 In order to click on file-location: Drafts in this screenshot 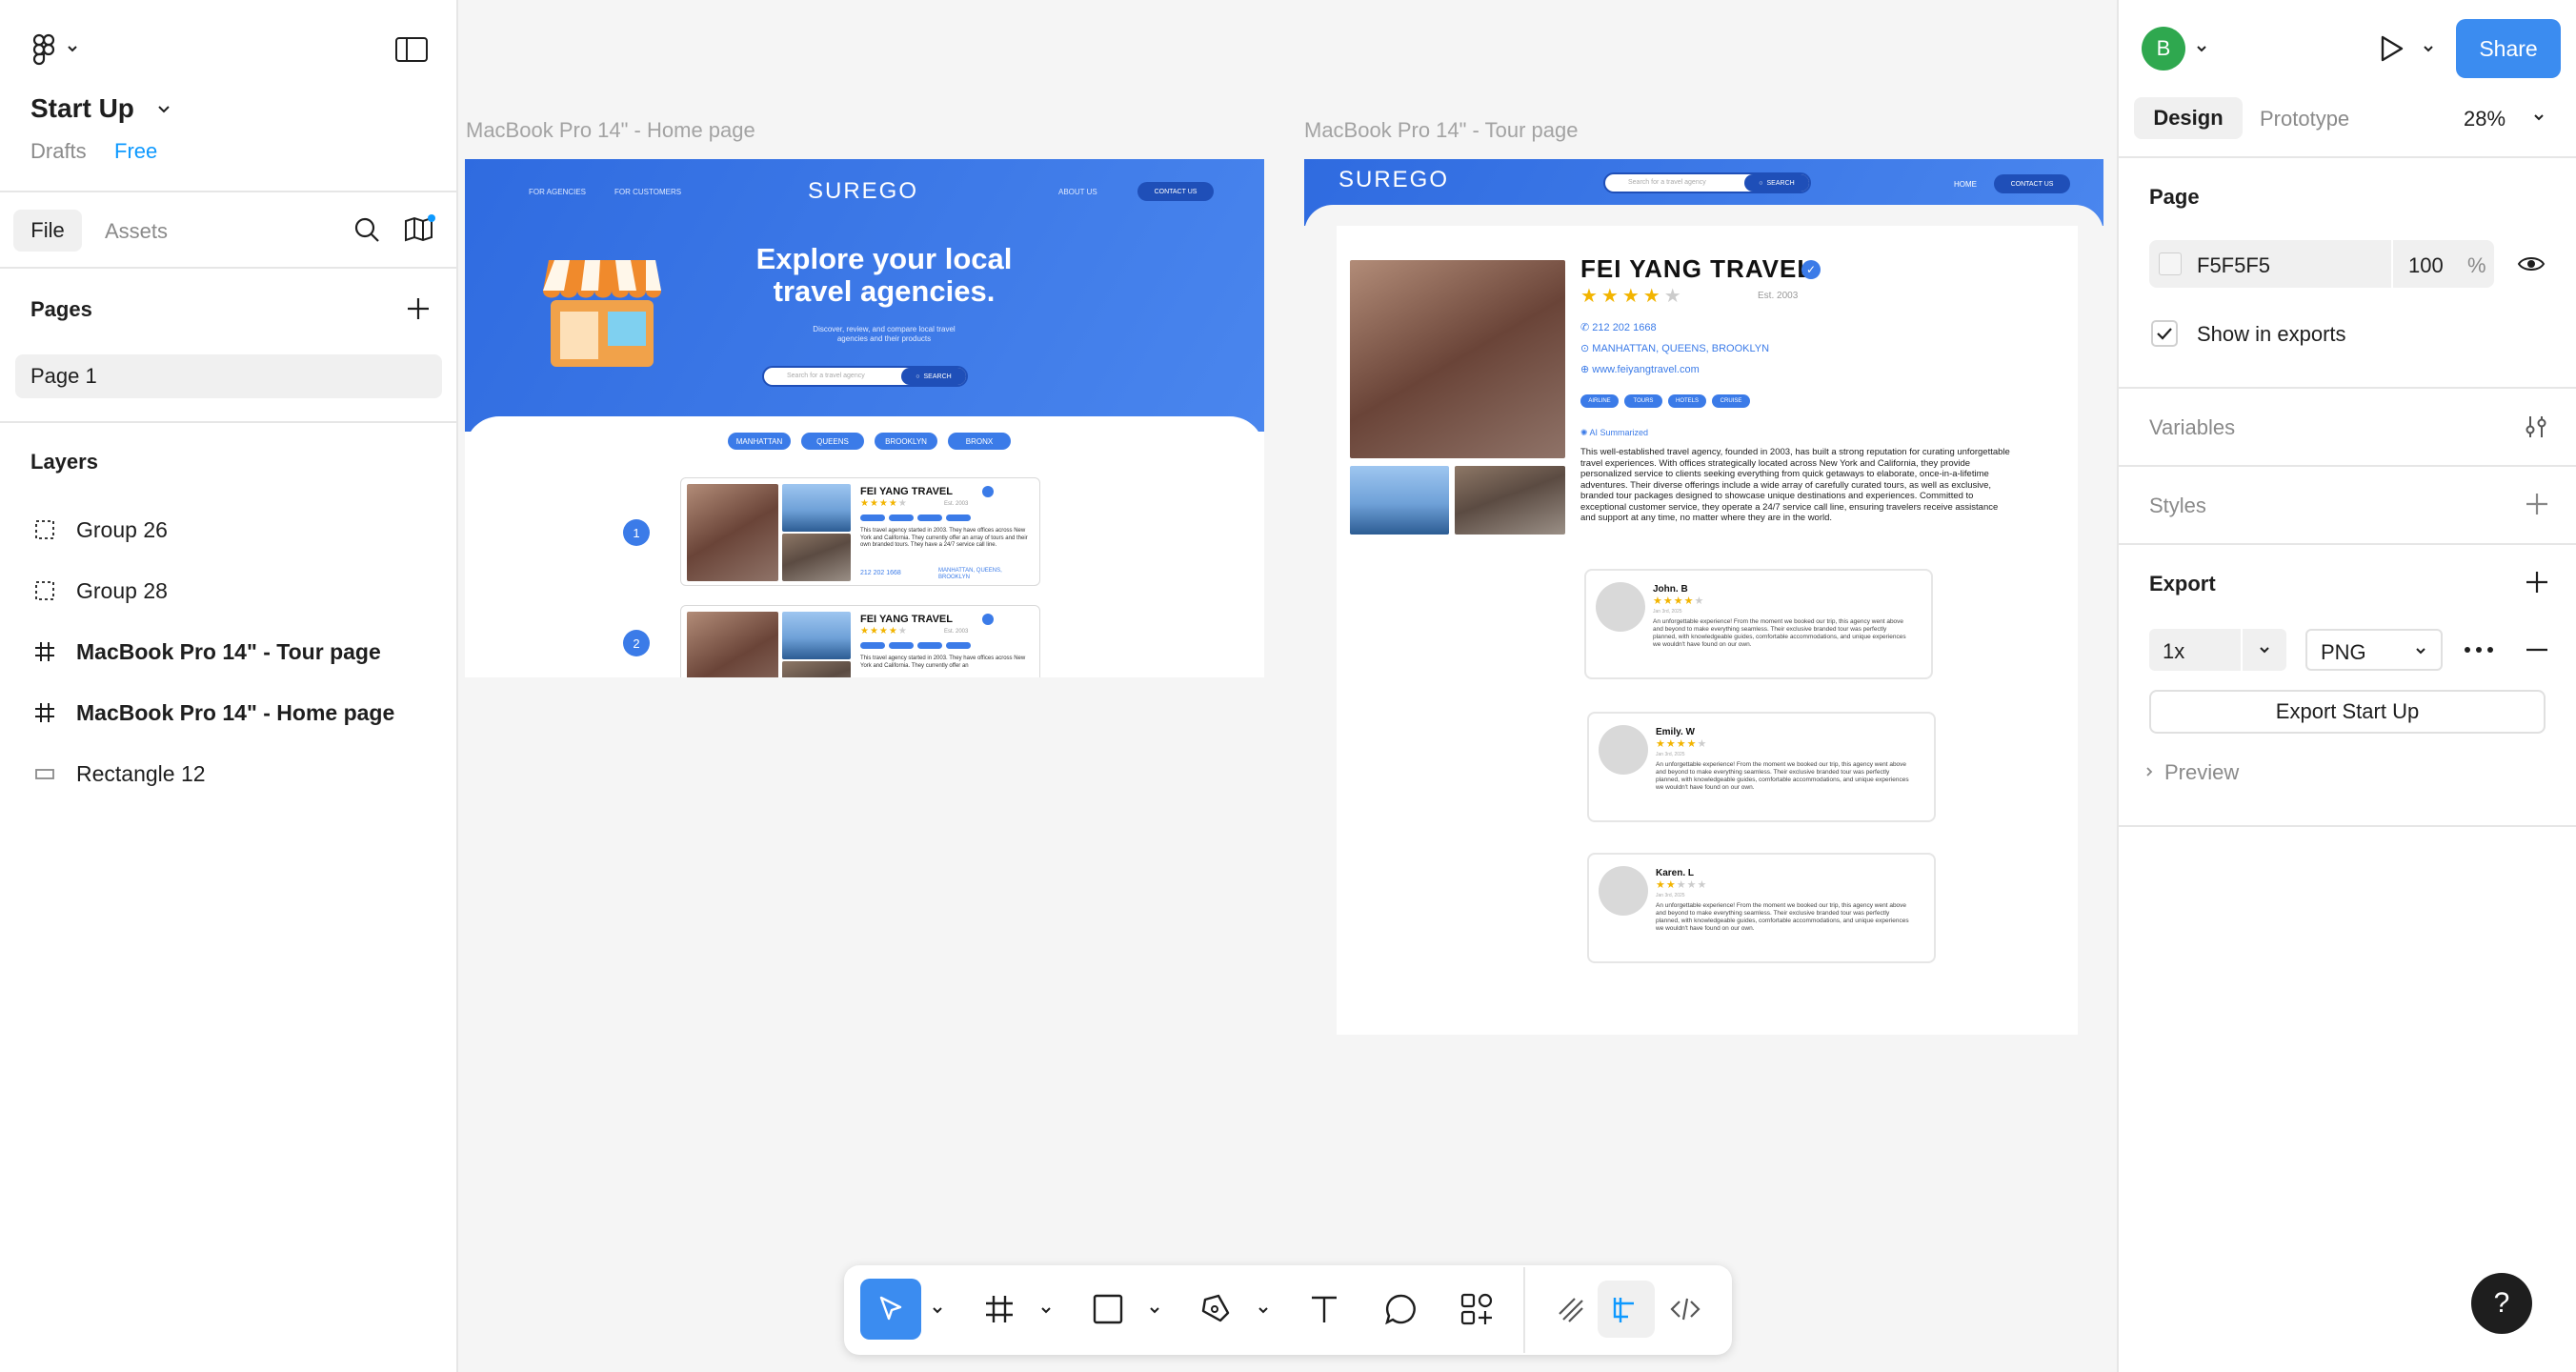, I will do `click(58, 151)`.